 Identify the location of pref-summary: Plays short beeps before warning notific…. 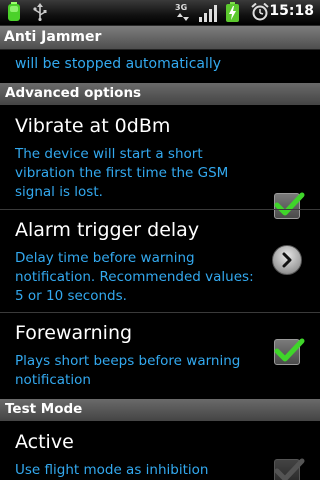
(128, 370).